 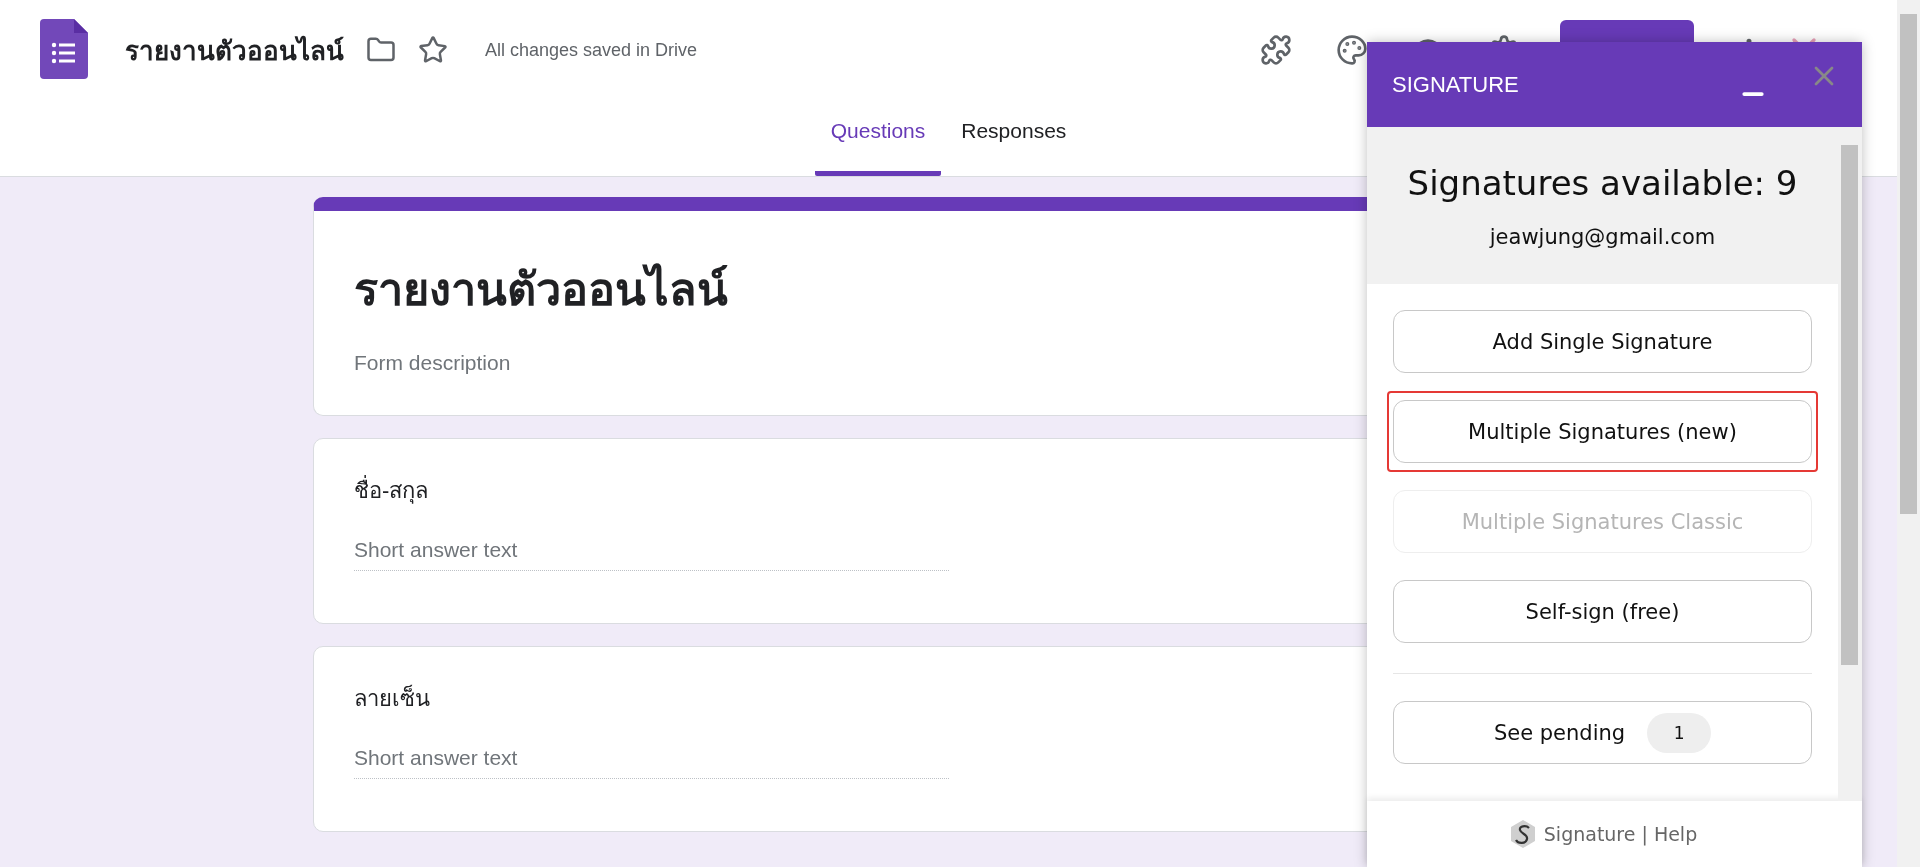 What do you see at coordinates (541, 289) in the screenshot?
I see `form-title: รายงานตัวออนไลน์` at bounding box center [541, 289].